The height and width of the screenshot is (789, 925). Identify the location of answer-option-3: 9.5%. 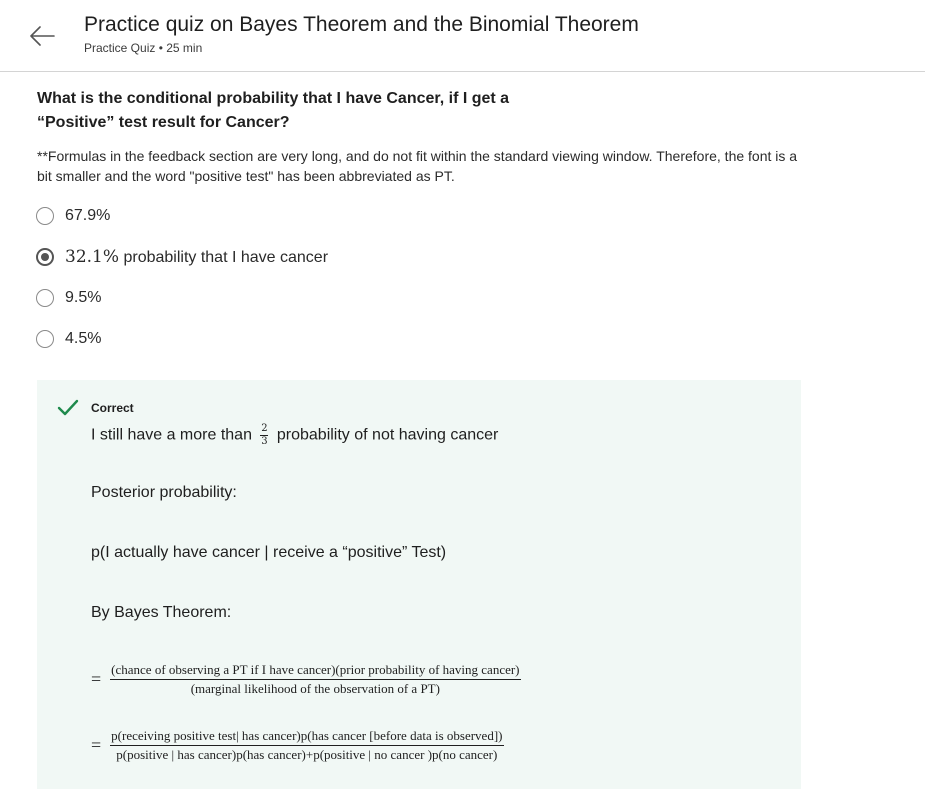
(68, 298).